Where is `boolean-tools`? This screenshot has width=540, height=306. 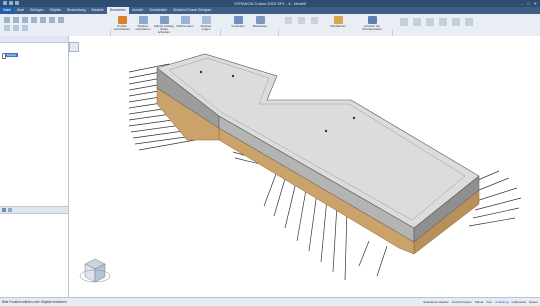 boolean-tools is located at coordinates (436, 22).